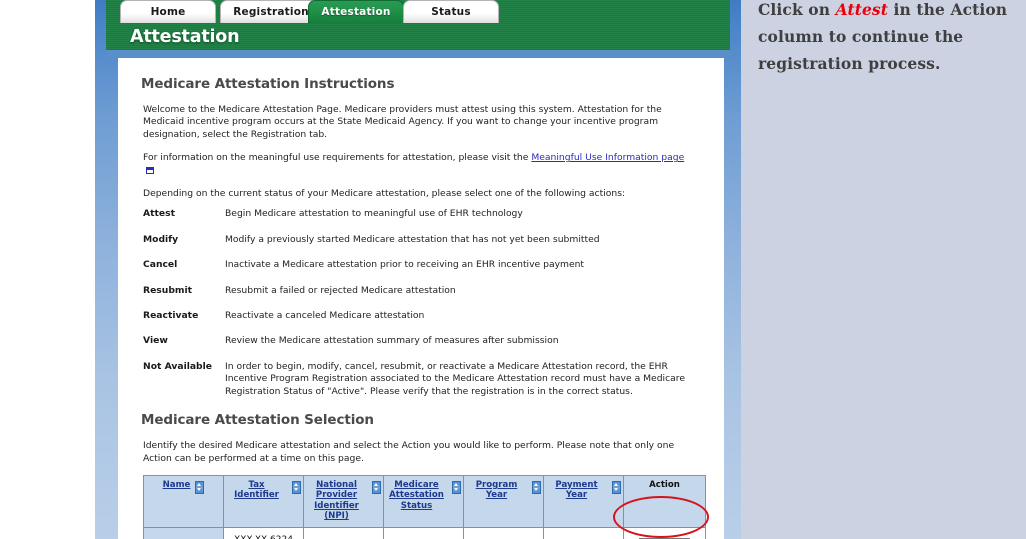 This screenshot has width=1026, height=539. I want to click on column-header-npi: National Provider Identifier (NPI), so click(343, 501).